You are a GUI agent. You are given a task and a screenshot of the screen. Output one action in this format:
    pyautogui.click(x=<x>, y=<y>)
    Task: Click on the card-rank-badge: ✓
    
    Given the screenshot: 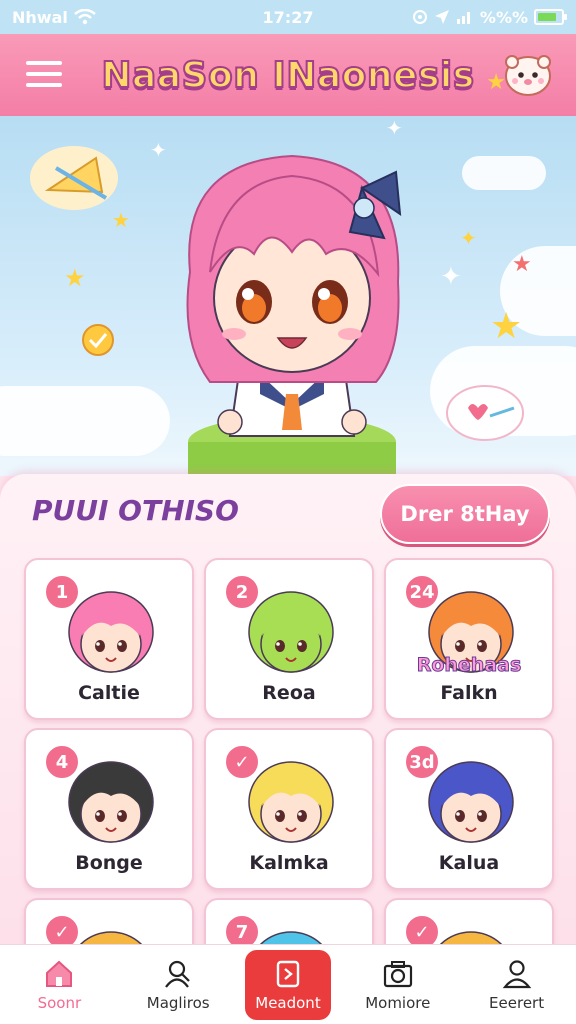 What is the action you would take?
    pyautogui.click(x=242, y=762)
    